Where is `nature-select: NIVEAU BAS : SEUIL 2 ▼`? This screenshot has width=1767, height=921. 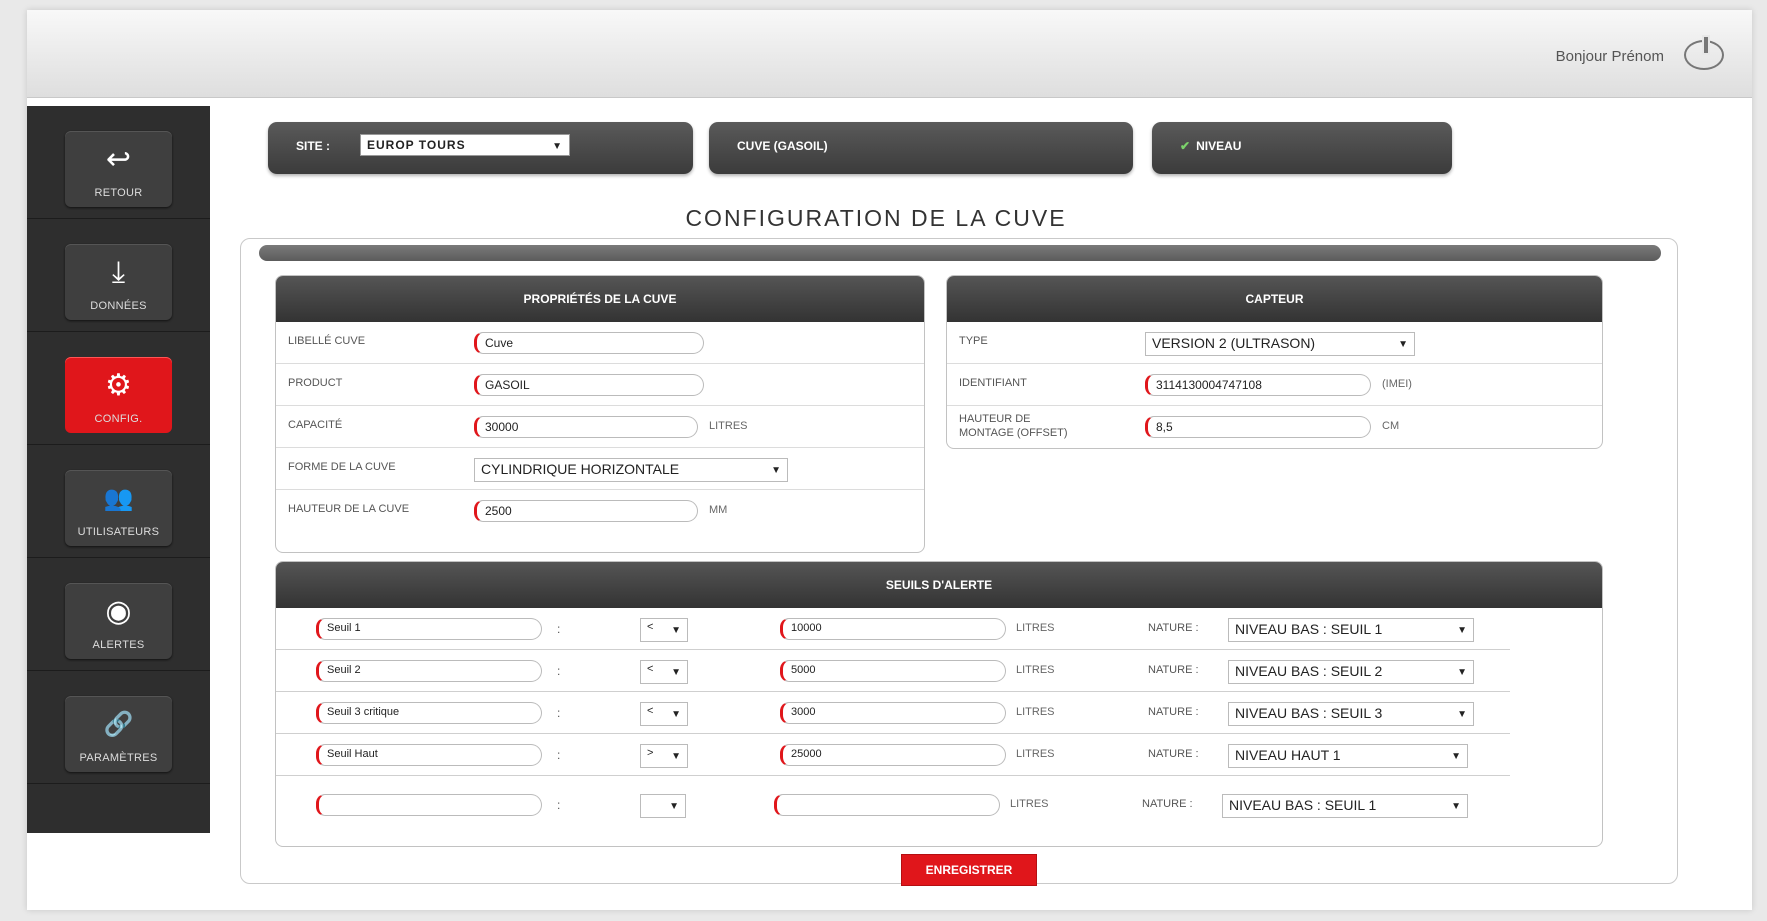
nature-select: NIVEAU BAS : SEUIL 2 ▼ is located at coordinates (1351, 672).